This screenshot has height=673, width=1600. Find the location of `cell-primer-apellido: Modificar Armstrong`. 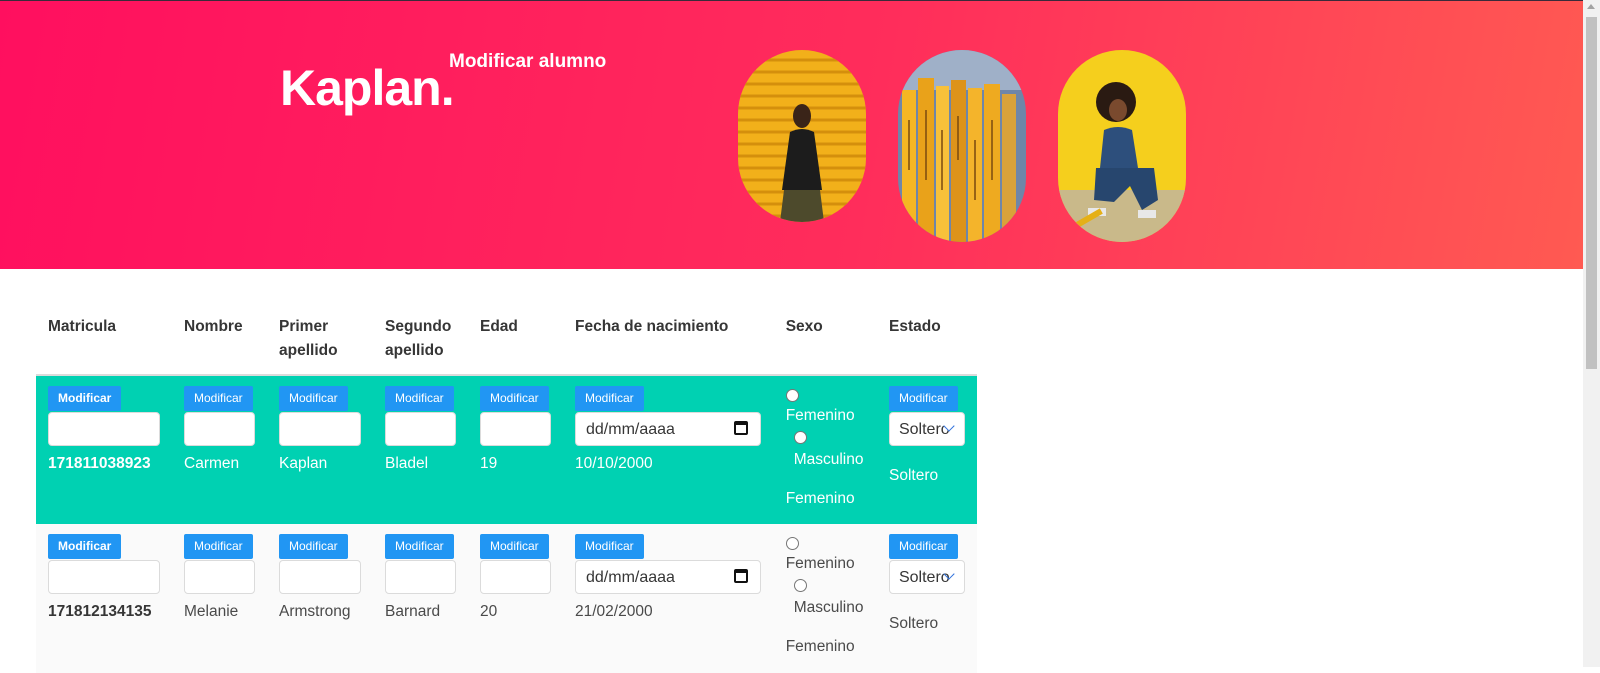

cell-primer-apellido: Modificar Armstrong is located at coordinates (320, 598).